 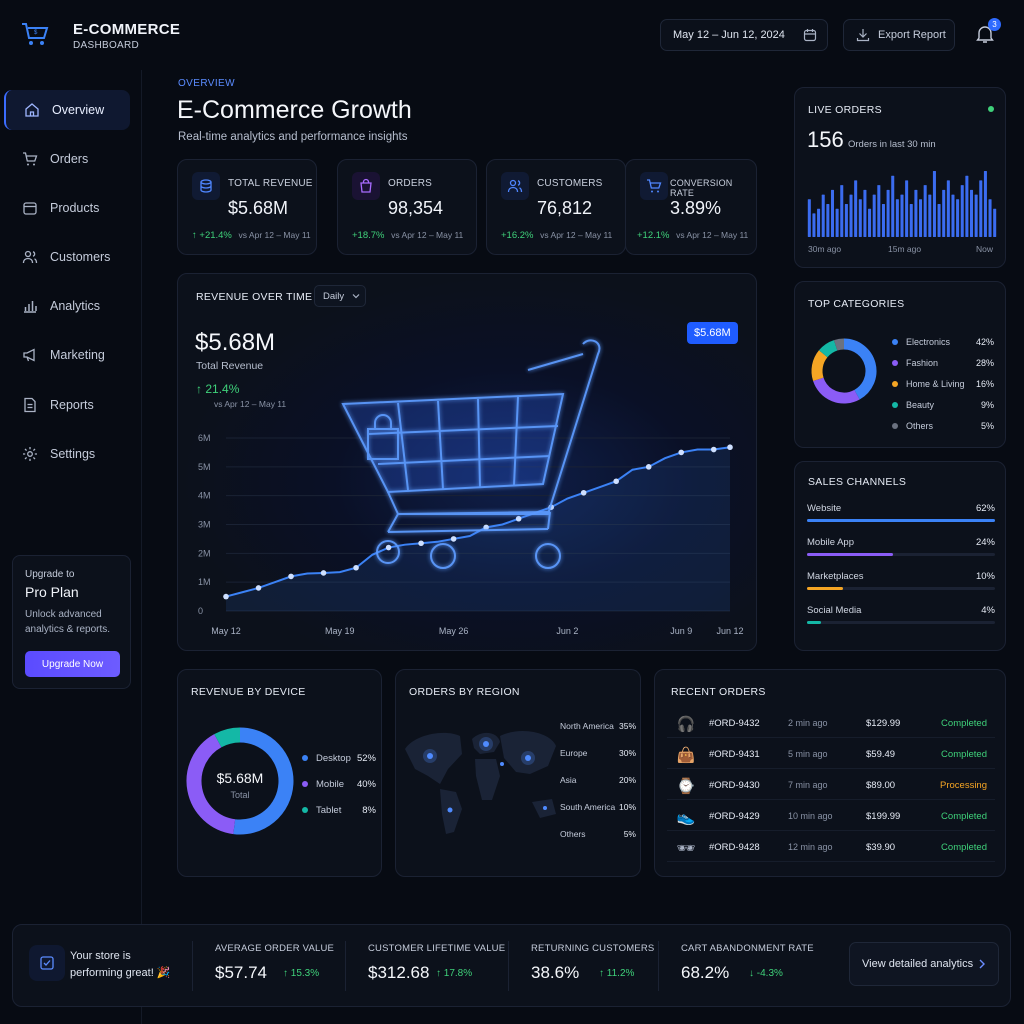 What do you see at coordinates (333, 758) in the screenshot?
I see `legend-label: Desktop` at bounding box center [333, 758].